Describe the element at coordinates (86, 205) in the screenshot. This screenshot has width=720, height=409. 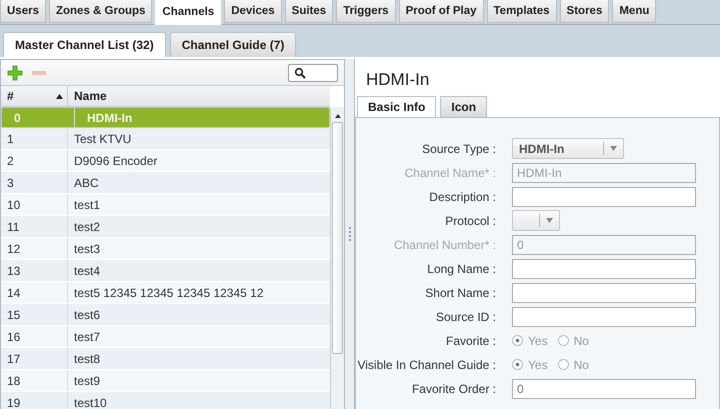
I see `table-cell-text: test1` at that location.